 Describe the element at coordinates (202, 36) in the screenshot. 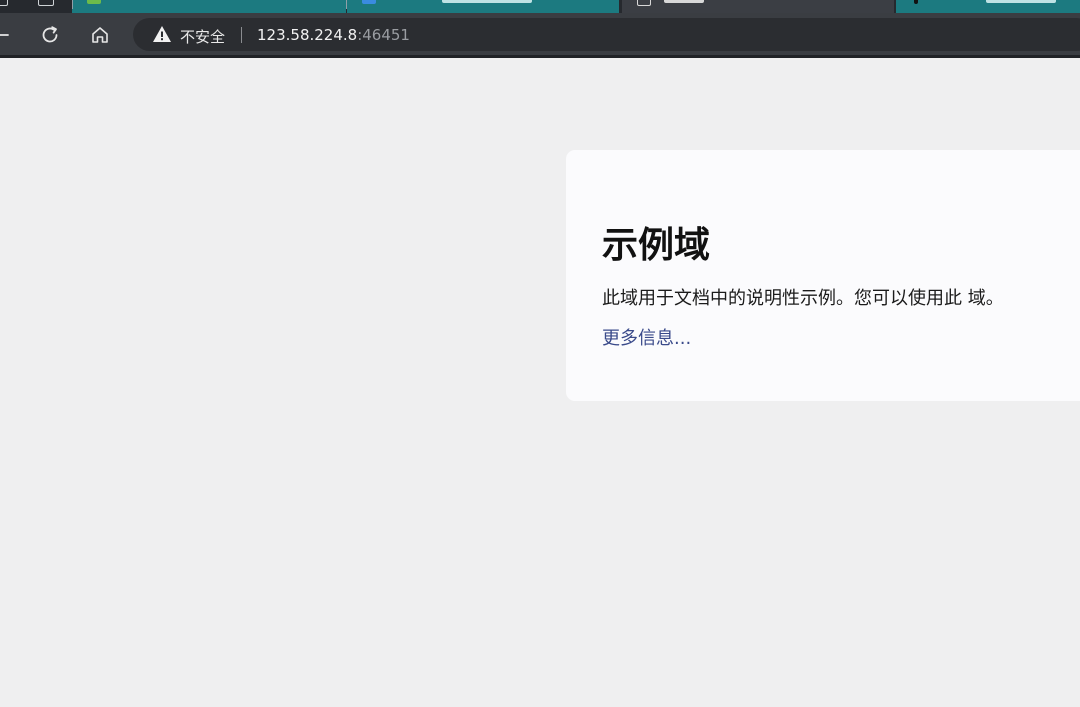

I see `security-status-label: 不安全` at that location.